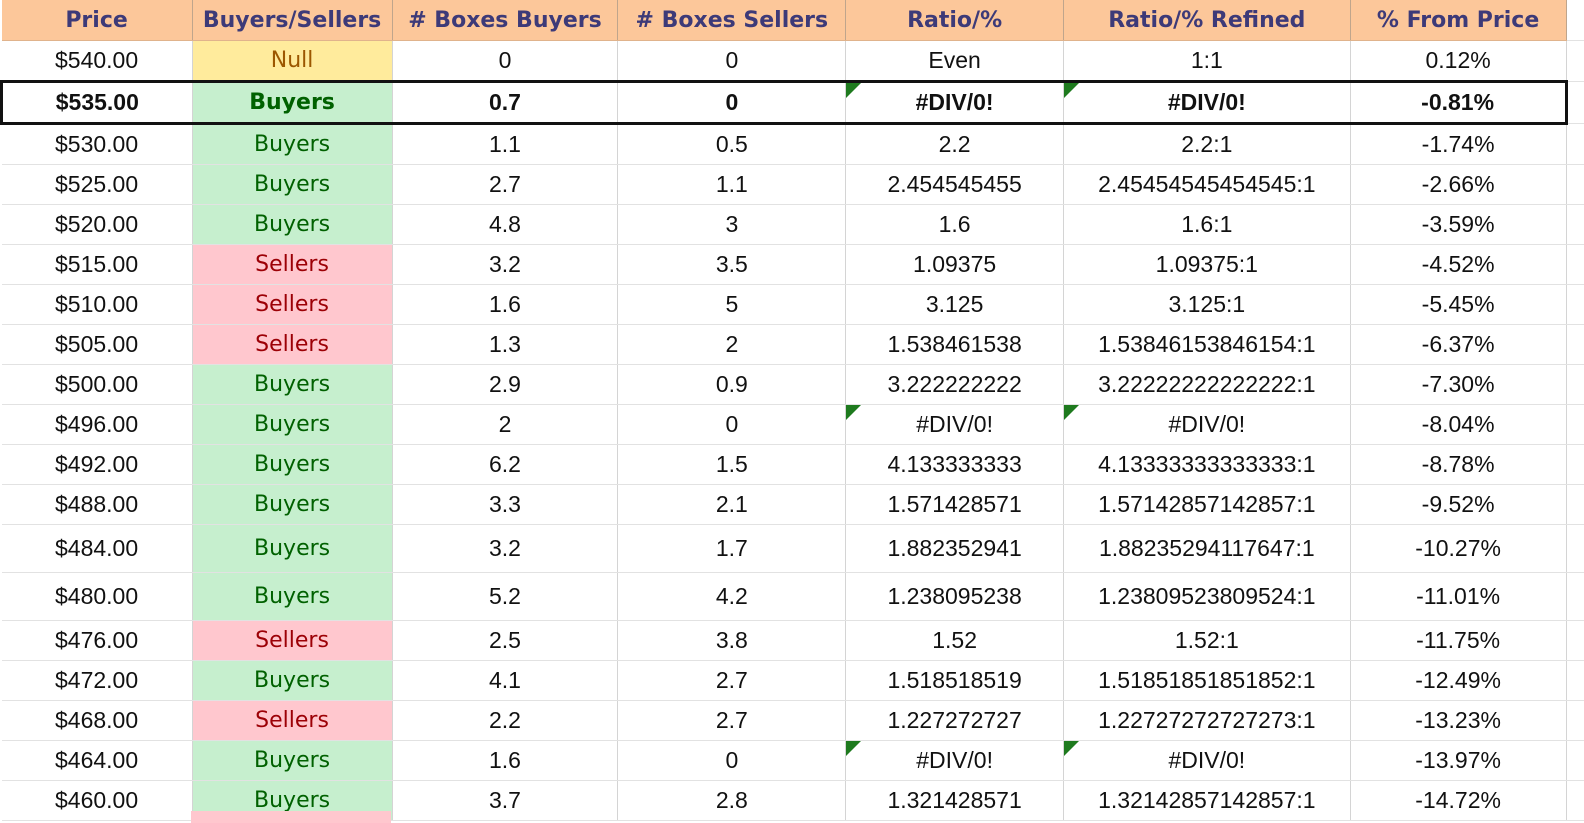 The image size is (1584, 823). What do you see at coordinates (505, 761) in the screenshot?
I see `boxes-buyers-cell: 1.6` at bounding box center [505, 761].